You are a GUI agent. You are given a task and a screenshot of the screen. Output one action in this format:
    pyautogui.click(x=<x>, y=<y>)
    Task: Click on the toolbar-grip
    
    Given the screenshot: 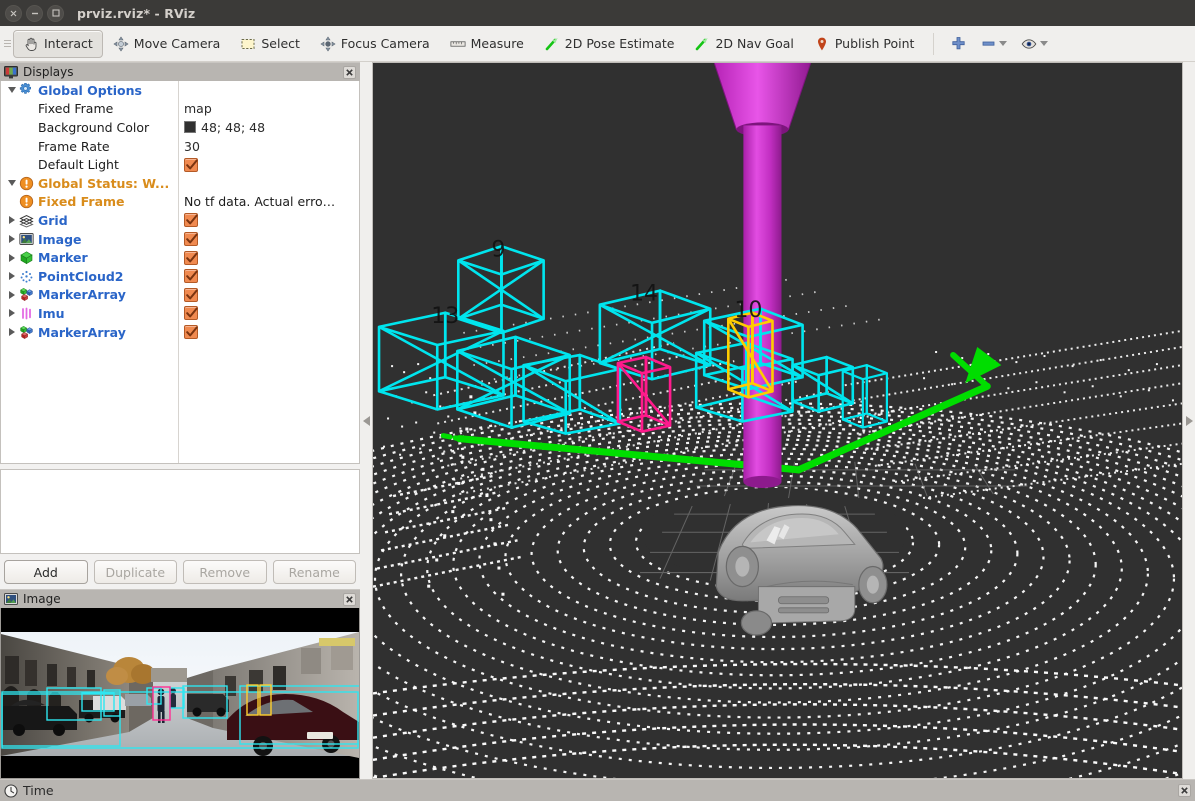 What is the action you would take?
    pyautogui.click(x=7, y=44)
    